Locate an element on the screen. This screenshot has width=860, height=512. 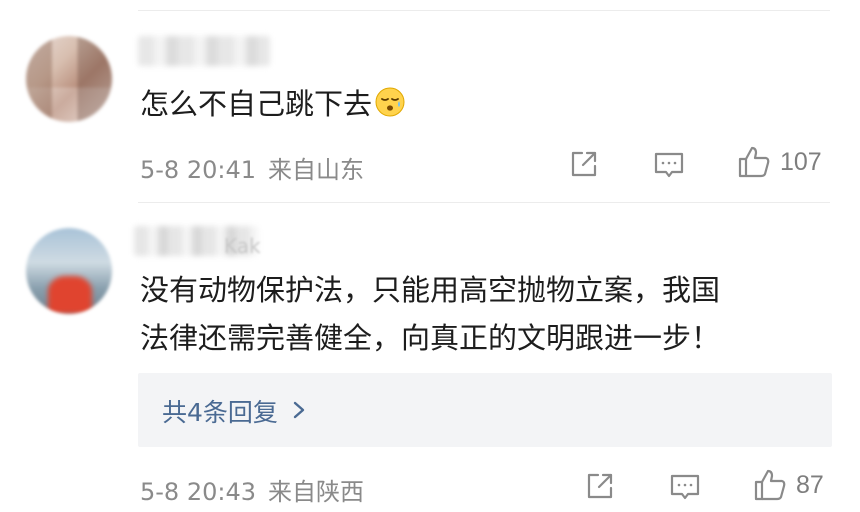
comment-meta: 5-8 20:41 来自山东 is located at coordinates (252, 167).